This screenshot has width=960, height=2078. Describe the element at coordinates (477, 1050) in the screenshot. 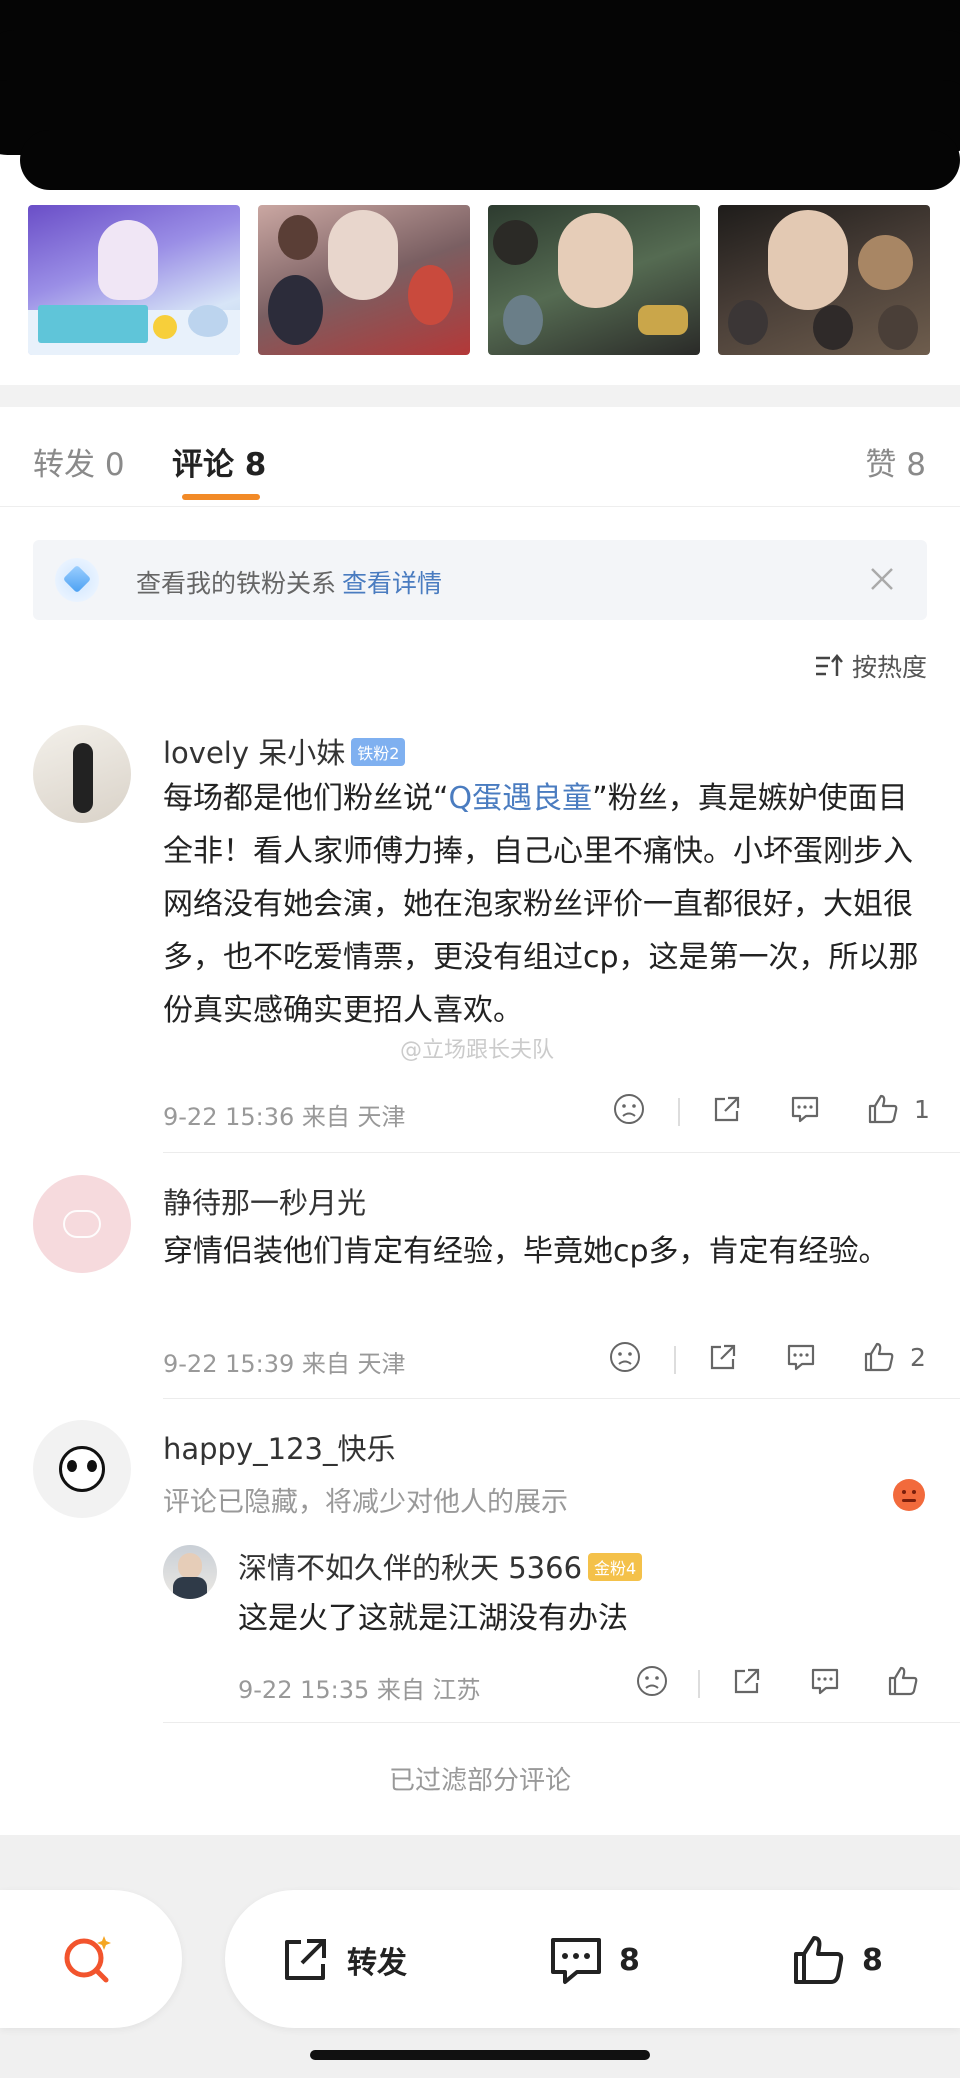

I see `watermark: @立场跟长夫队` at that location.